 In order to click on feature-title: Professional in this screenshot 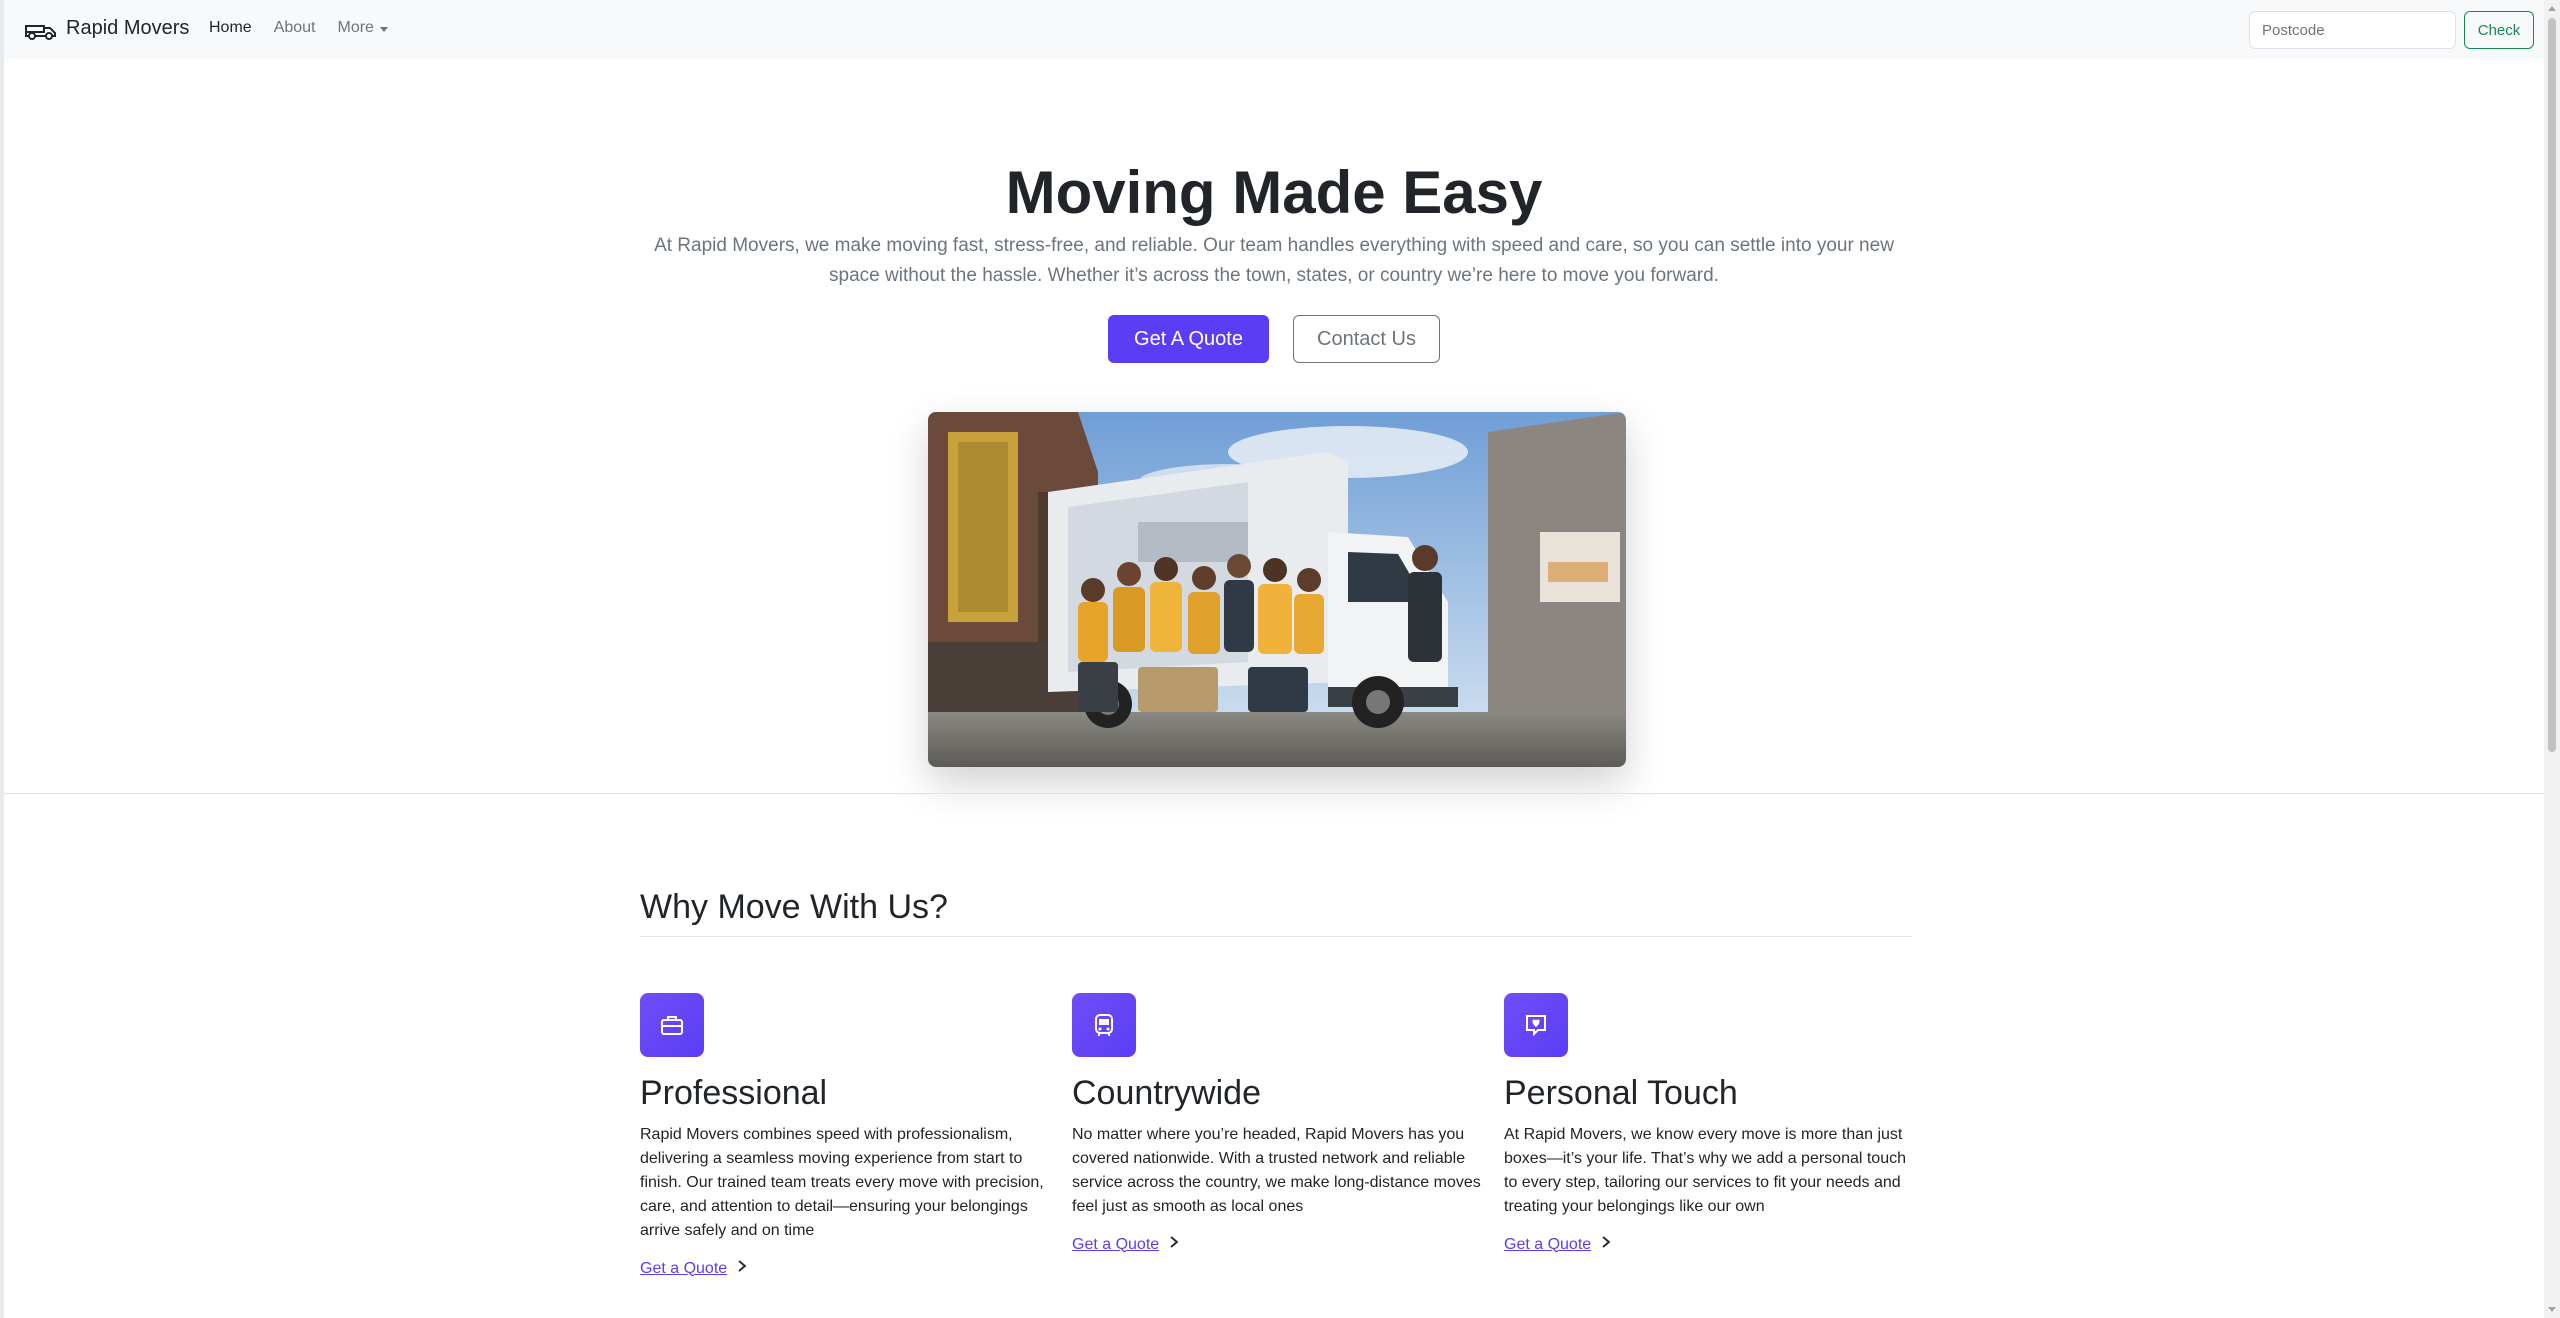, I will do `click(734, 1093)`.